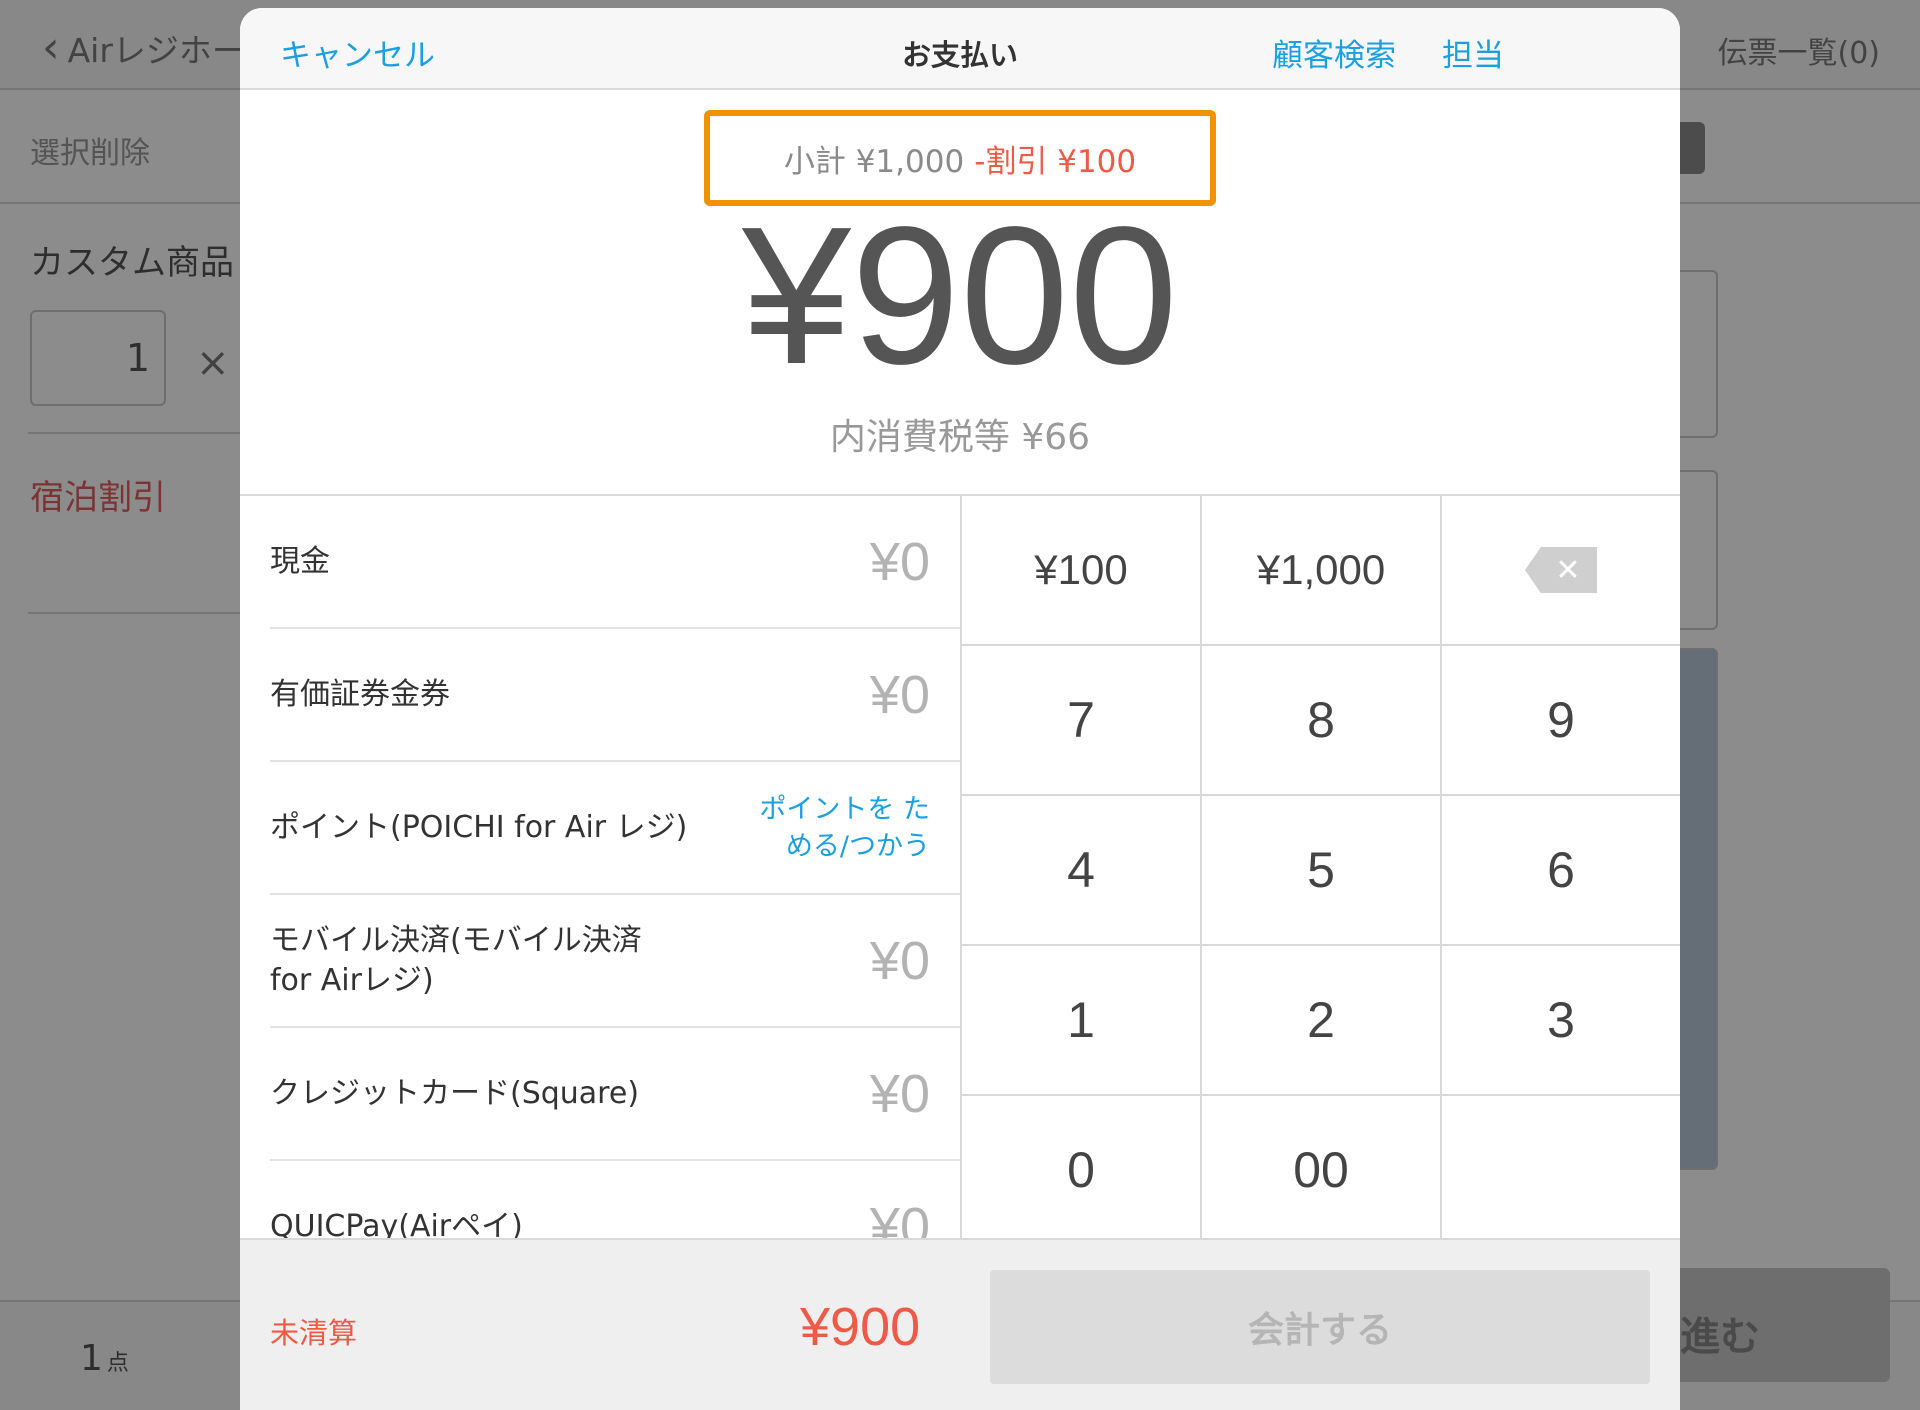 This screenshot has height=1410, width=1920. I want to click on points-link: ポイントを ためる/つかう, so click(835, 828).